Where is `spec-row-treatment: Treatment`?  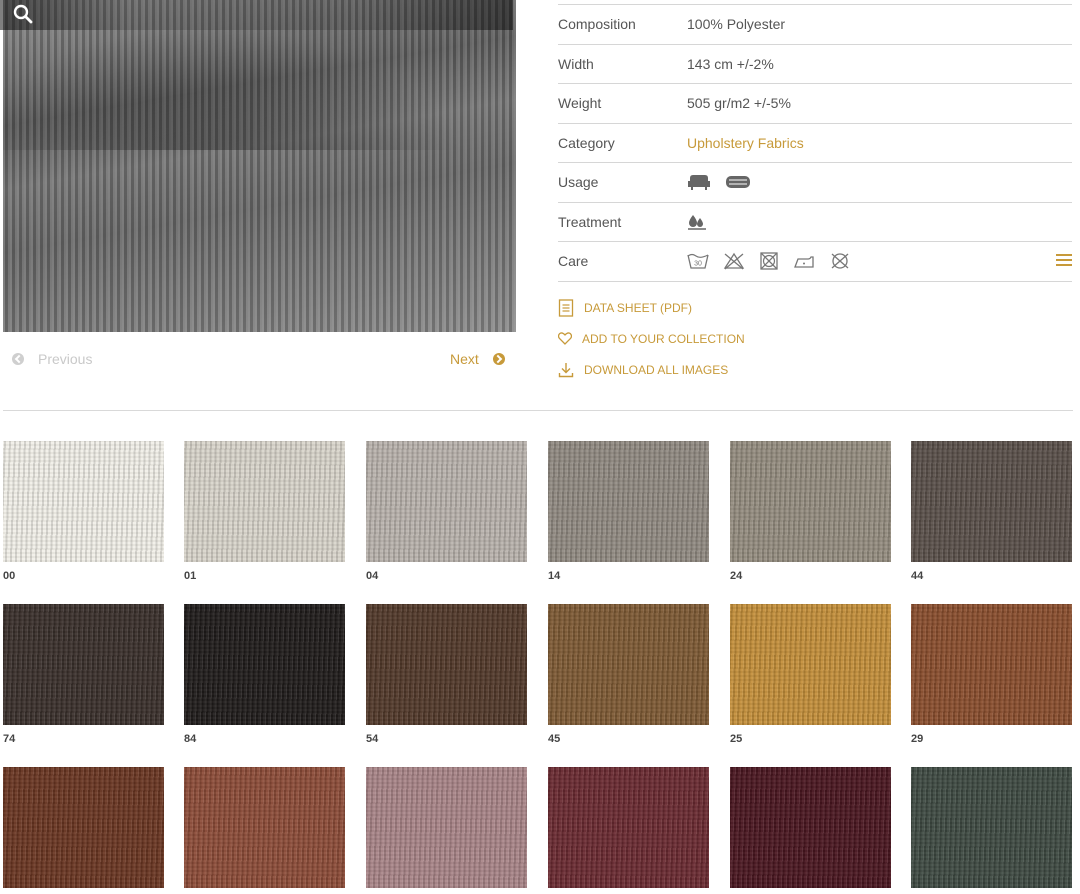
spec-row-treatment: Treatment is located at coordinates (815, 221).